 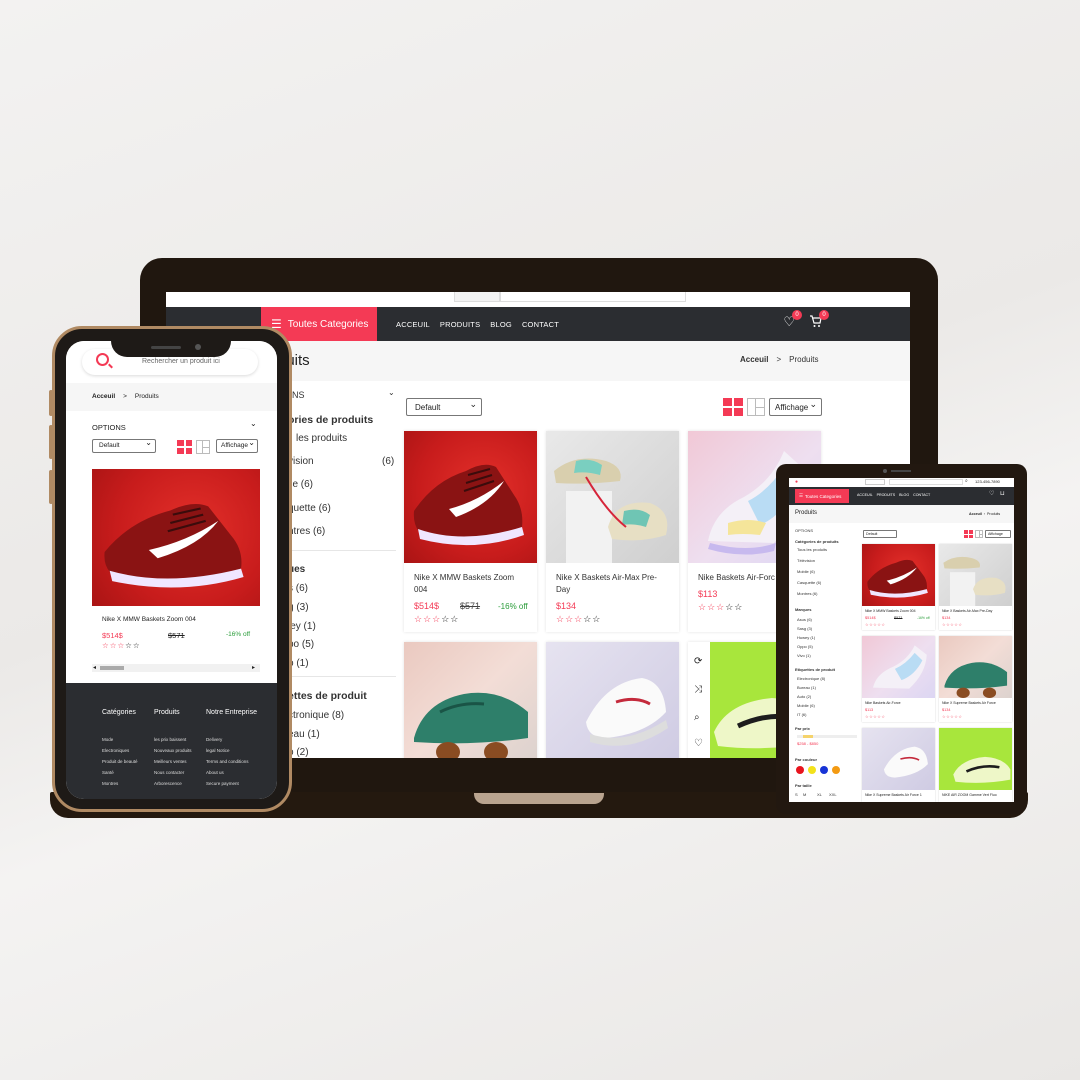 I want to click on sidebar-tag: Bureau (1), so click(x=806, y=687).